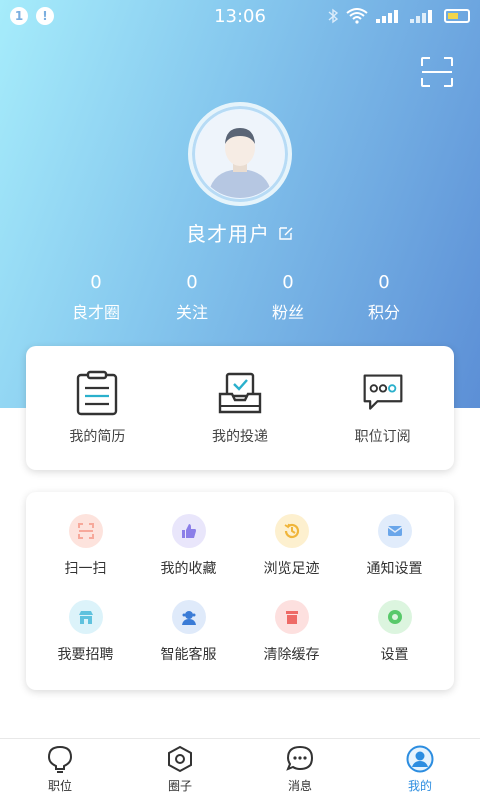 Image resolution: width=480 pixels, height=800 pixels. Describe the element at coordinates (45, 16) in the screenshot. I see `notification-badge-2: !` at that location.